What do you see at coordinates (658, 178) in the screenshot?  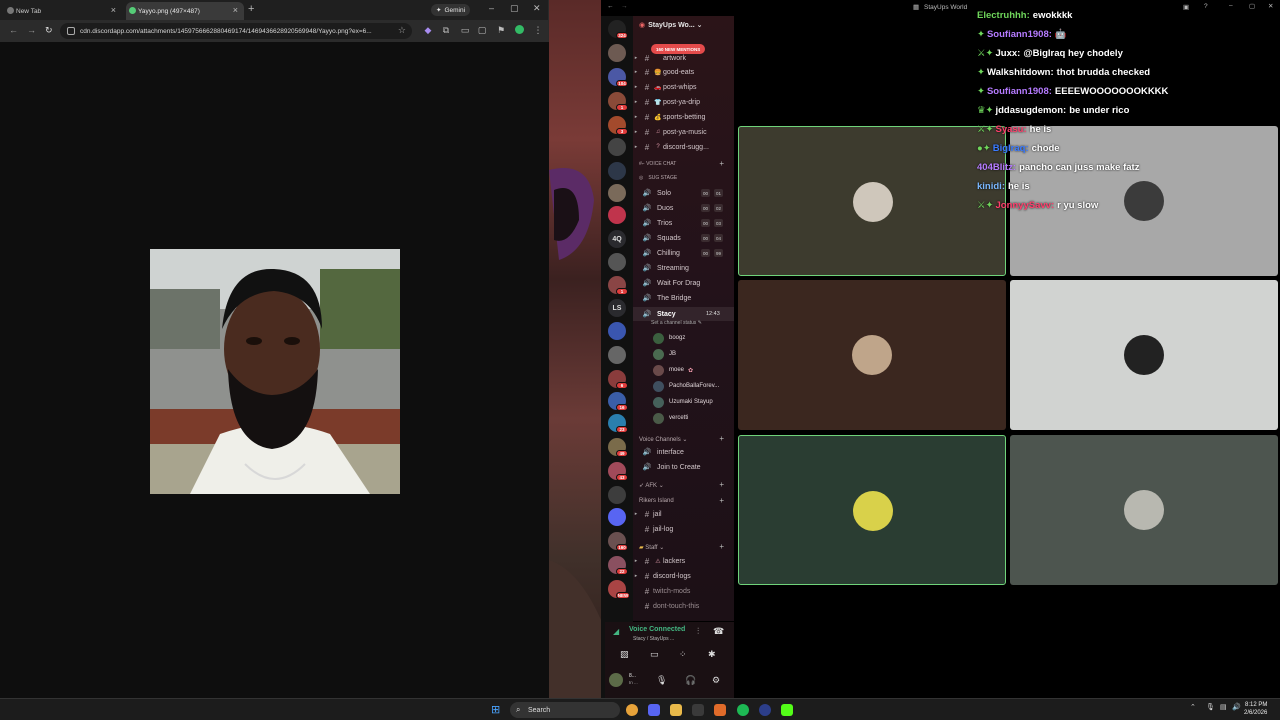 I see `stage-sug: ◎ SUG STAGE` at bounding box center [658, 178].